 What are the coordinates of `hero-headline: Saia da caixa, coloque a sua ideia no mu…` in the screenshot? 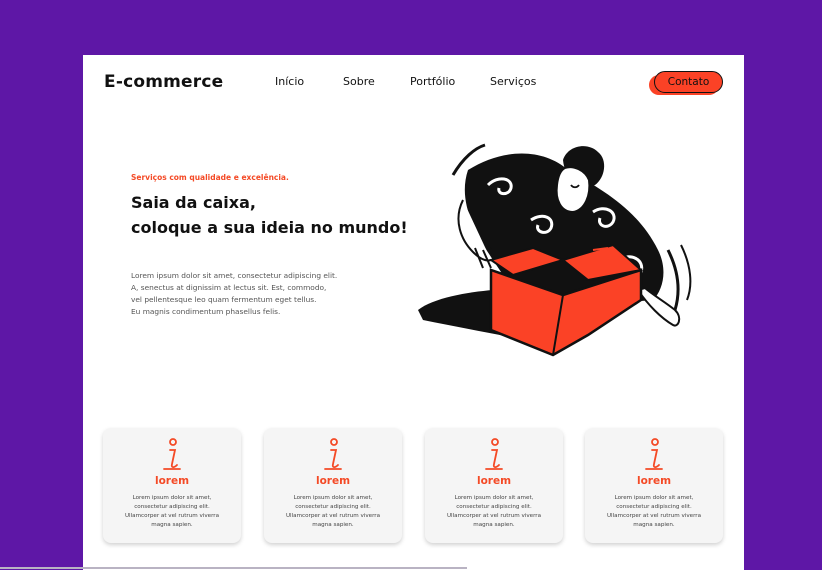 It's located at (269, 215).